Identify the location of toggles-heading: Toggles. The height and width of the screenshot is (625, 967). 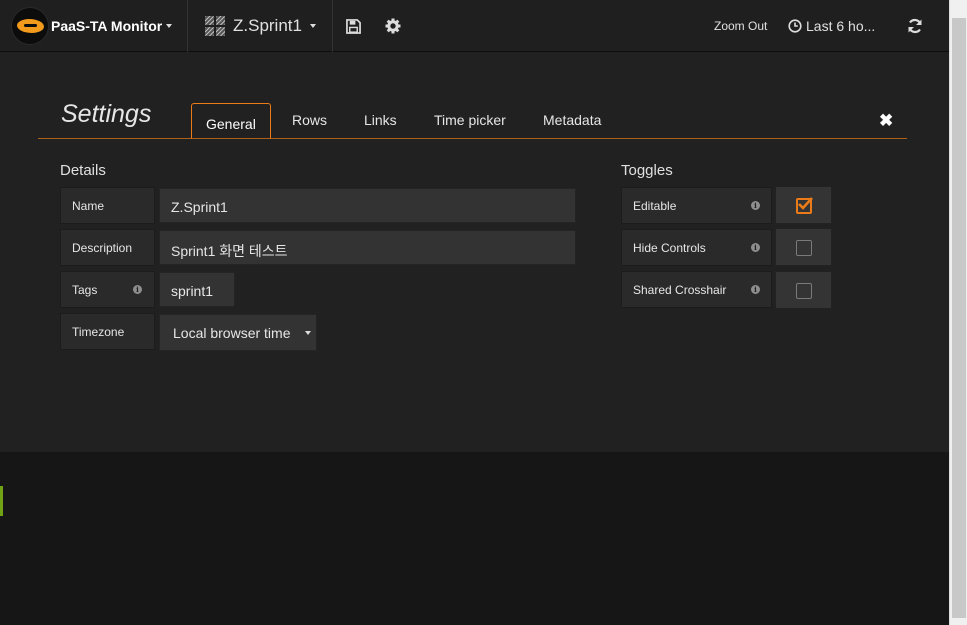
(647, 170).